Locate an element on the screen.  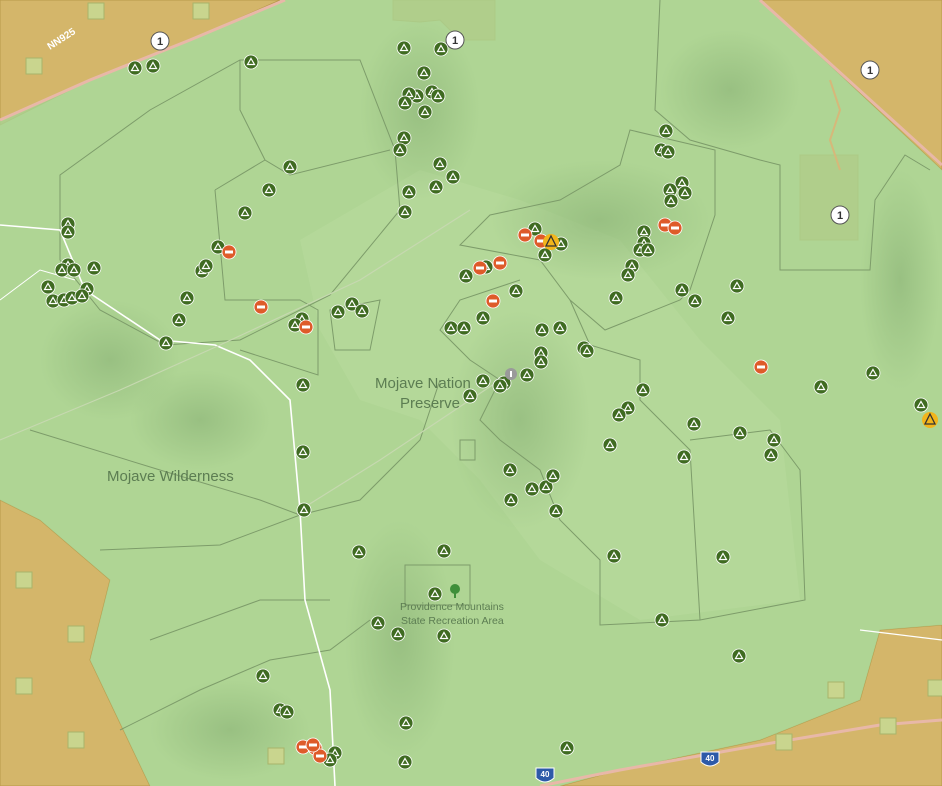
info-icon is located at coordinates (511, 374).